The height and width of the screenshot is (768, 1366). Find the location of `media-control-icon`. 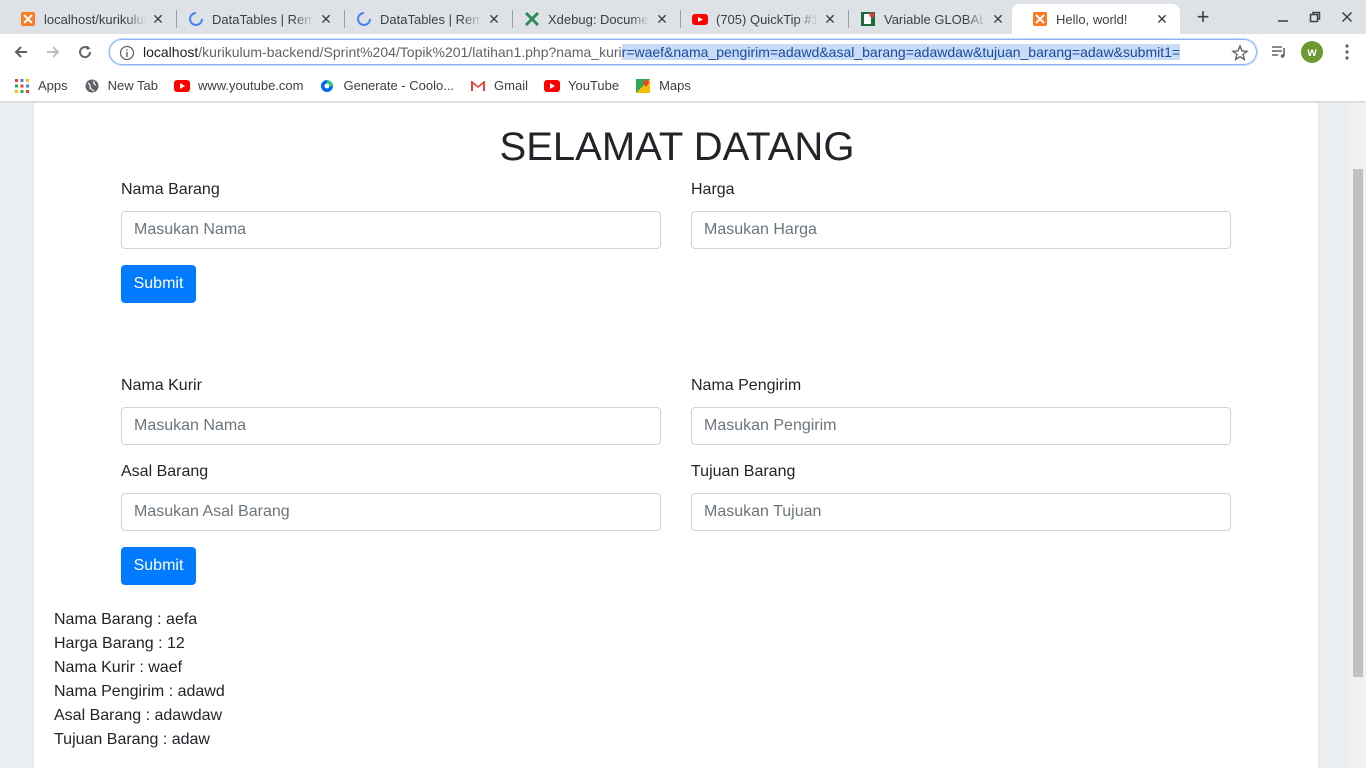

media-control-icon is located at coordinates (1279, 52).